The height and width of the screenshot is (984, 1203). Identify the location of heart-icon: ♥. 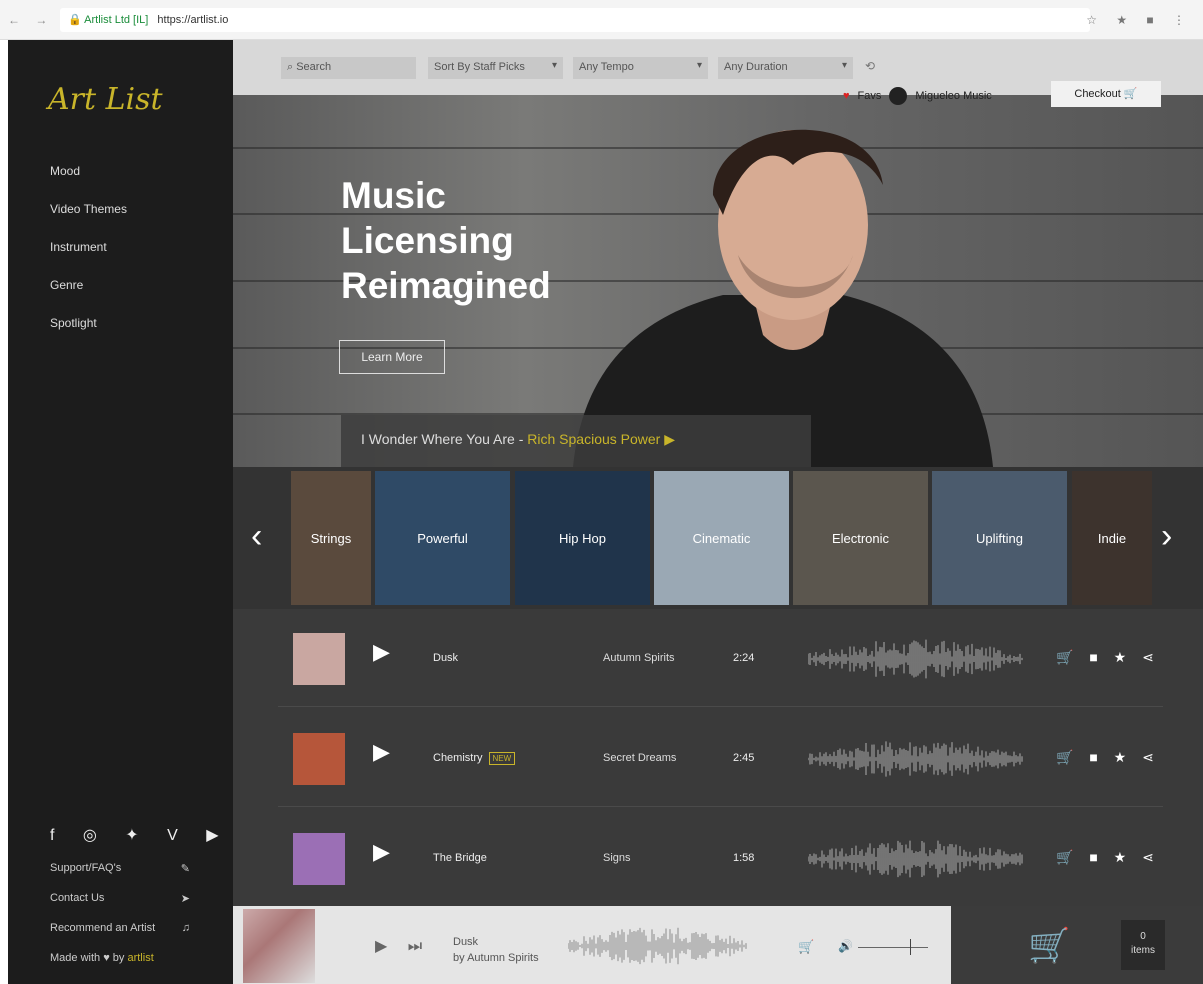
(846, 96).